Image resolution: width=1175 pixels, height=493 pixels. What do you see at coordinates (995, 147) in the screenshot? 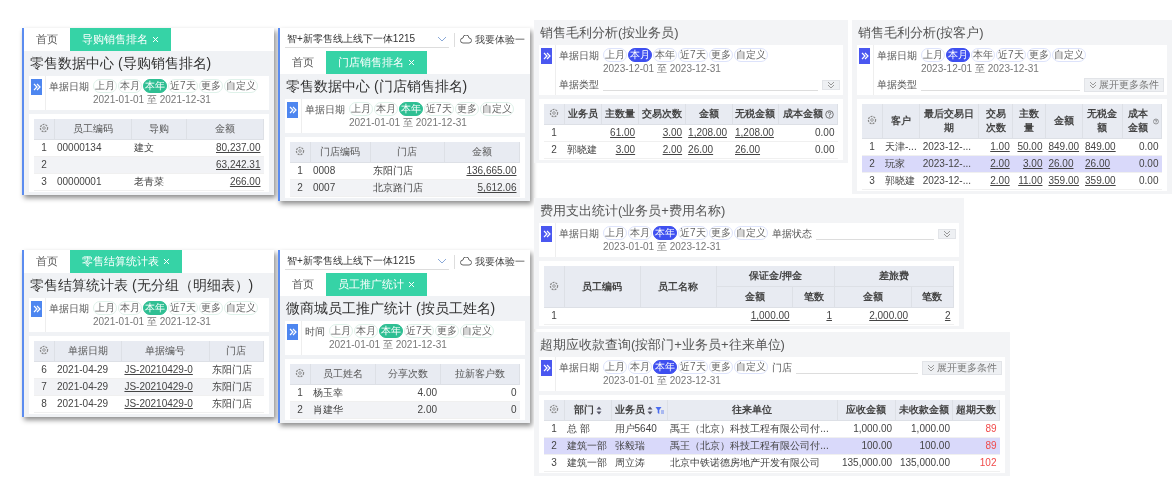
I see `table-cell: 1.00` at bounding box center [995, 147].